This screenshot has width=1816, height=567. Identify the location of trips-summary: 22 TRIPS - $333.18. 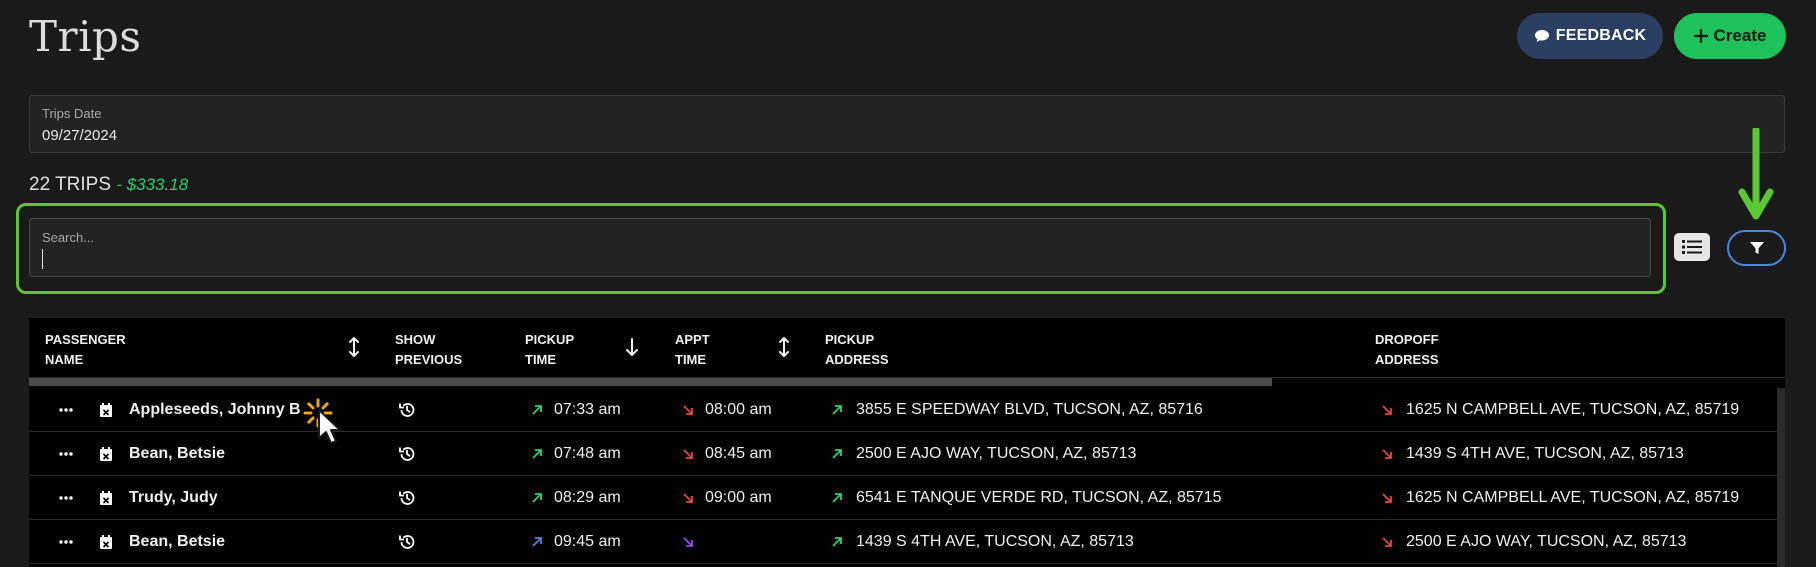
(108, 185).